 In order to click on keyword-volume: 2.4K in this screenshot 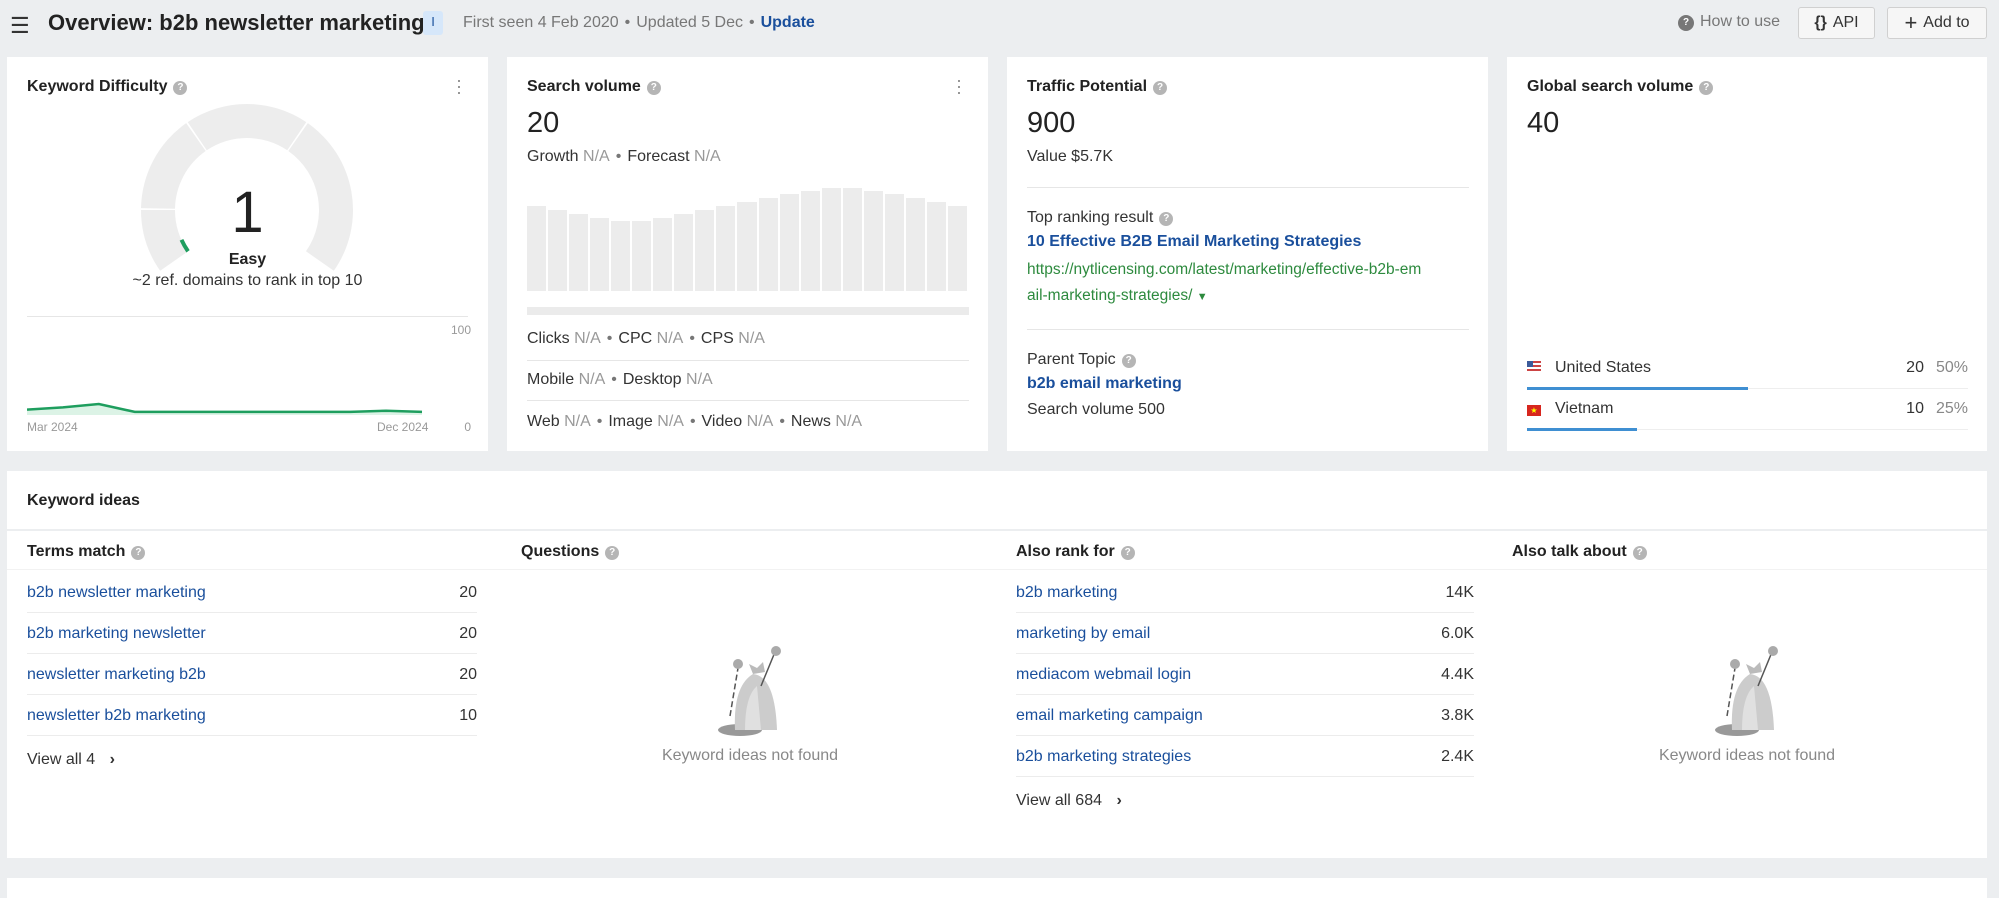, I will do `click(1457, 756)`.